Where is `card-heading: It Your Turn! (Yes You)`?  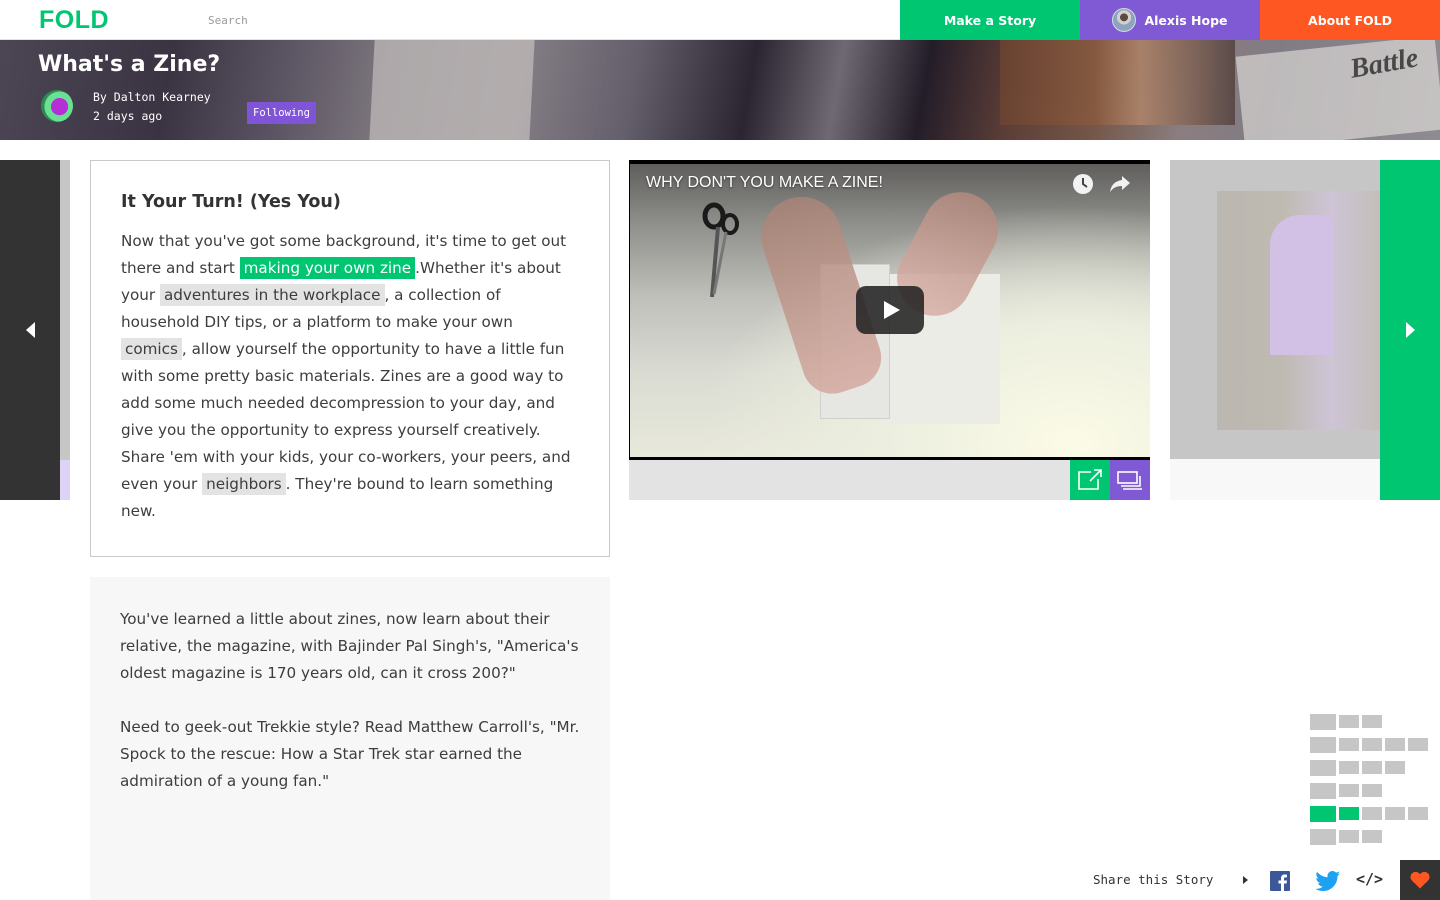
card-heading: It Your Turn! (Yes You) is located at coordinates (231, 202).